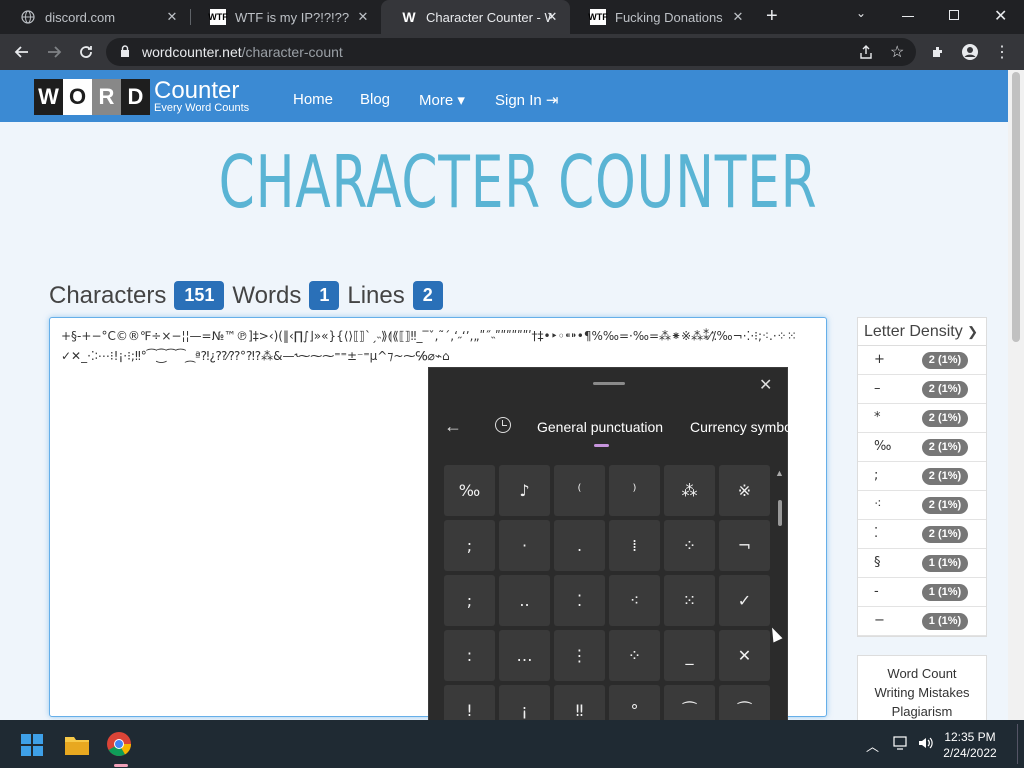  Describe the element at coordinates (600, 427) in the screenshot. I see `tab-general-punctuation: General punctuation` at that location.